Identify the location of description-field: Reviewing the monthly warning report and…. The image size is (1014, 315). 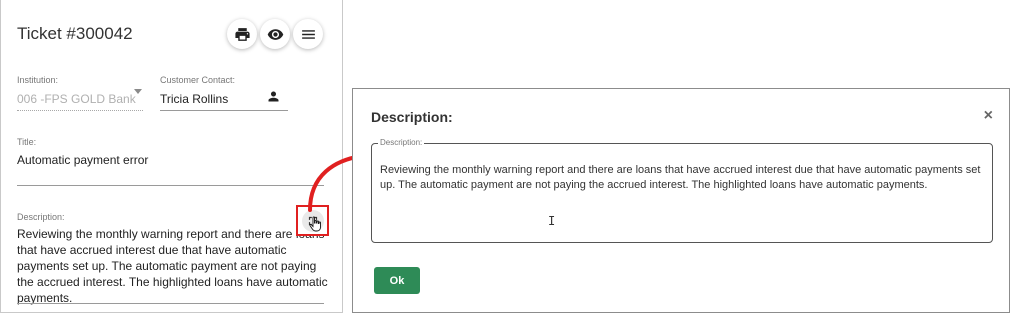
(173, 266).